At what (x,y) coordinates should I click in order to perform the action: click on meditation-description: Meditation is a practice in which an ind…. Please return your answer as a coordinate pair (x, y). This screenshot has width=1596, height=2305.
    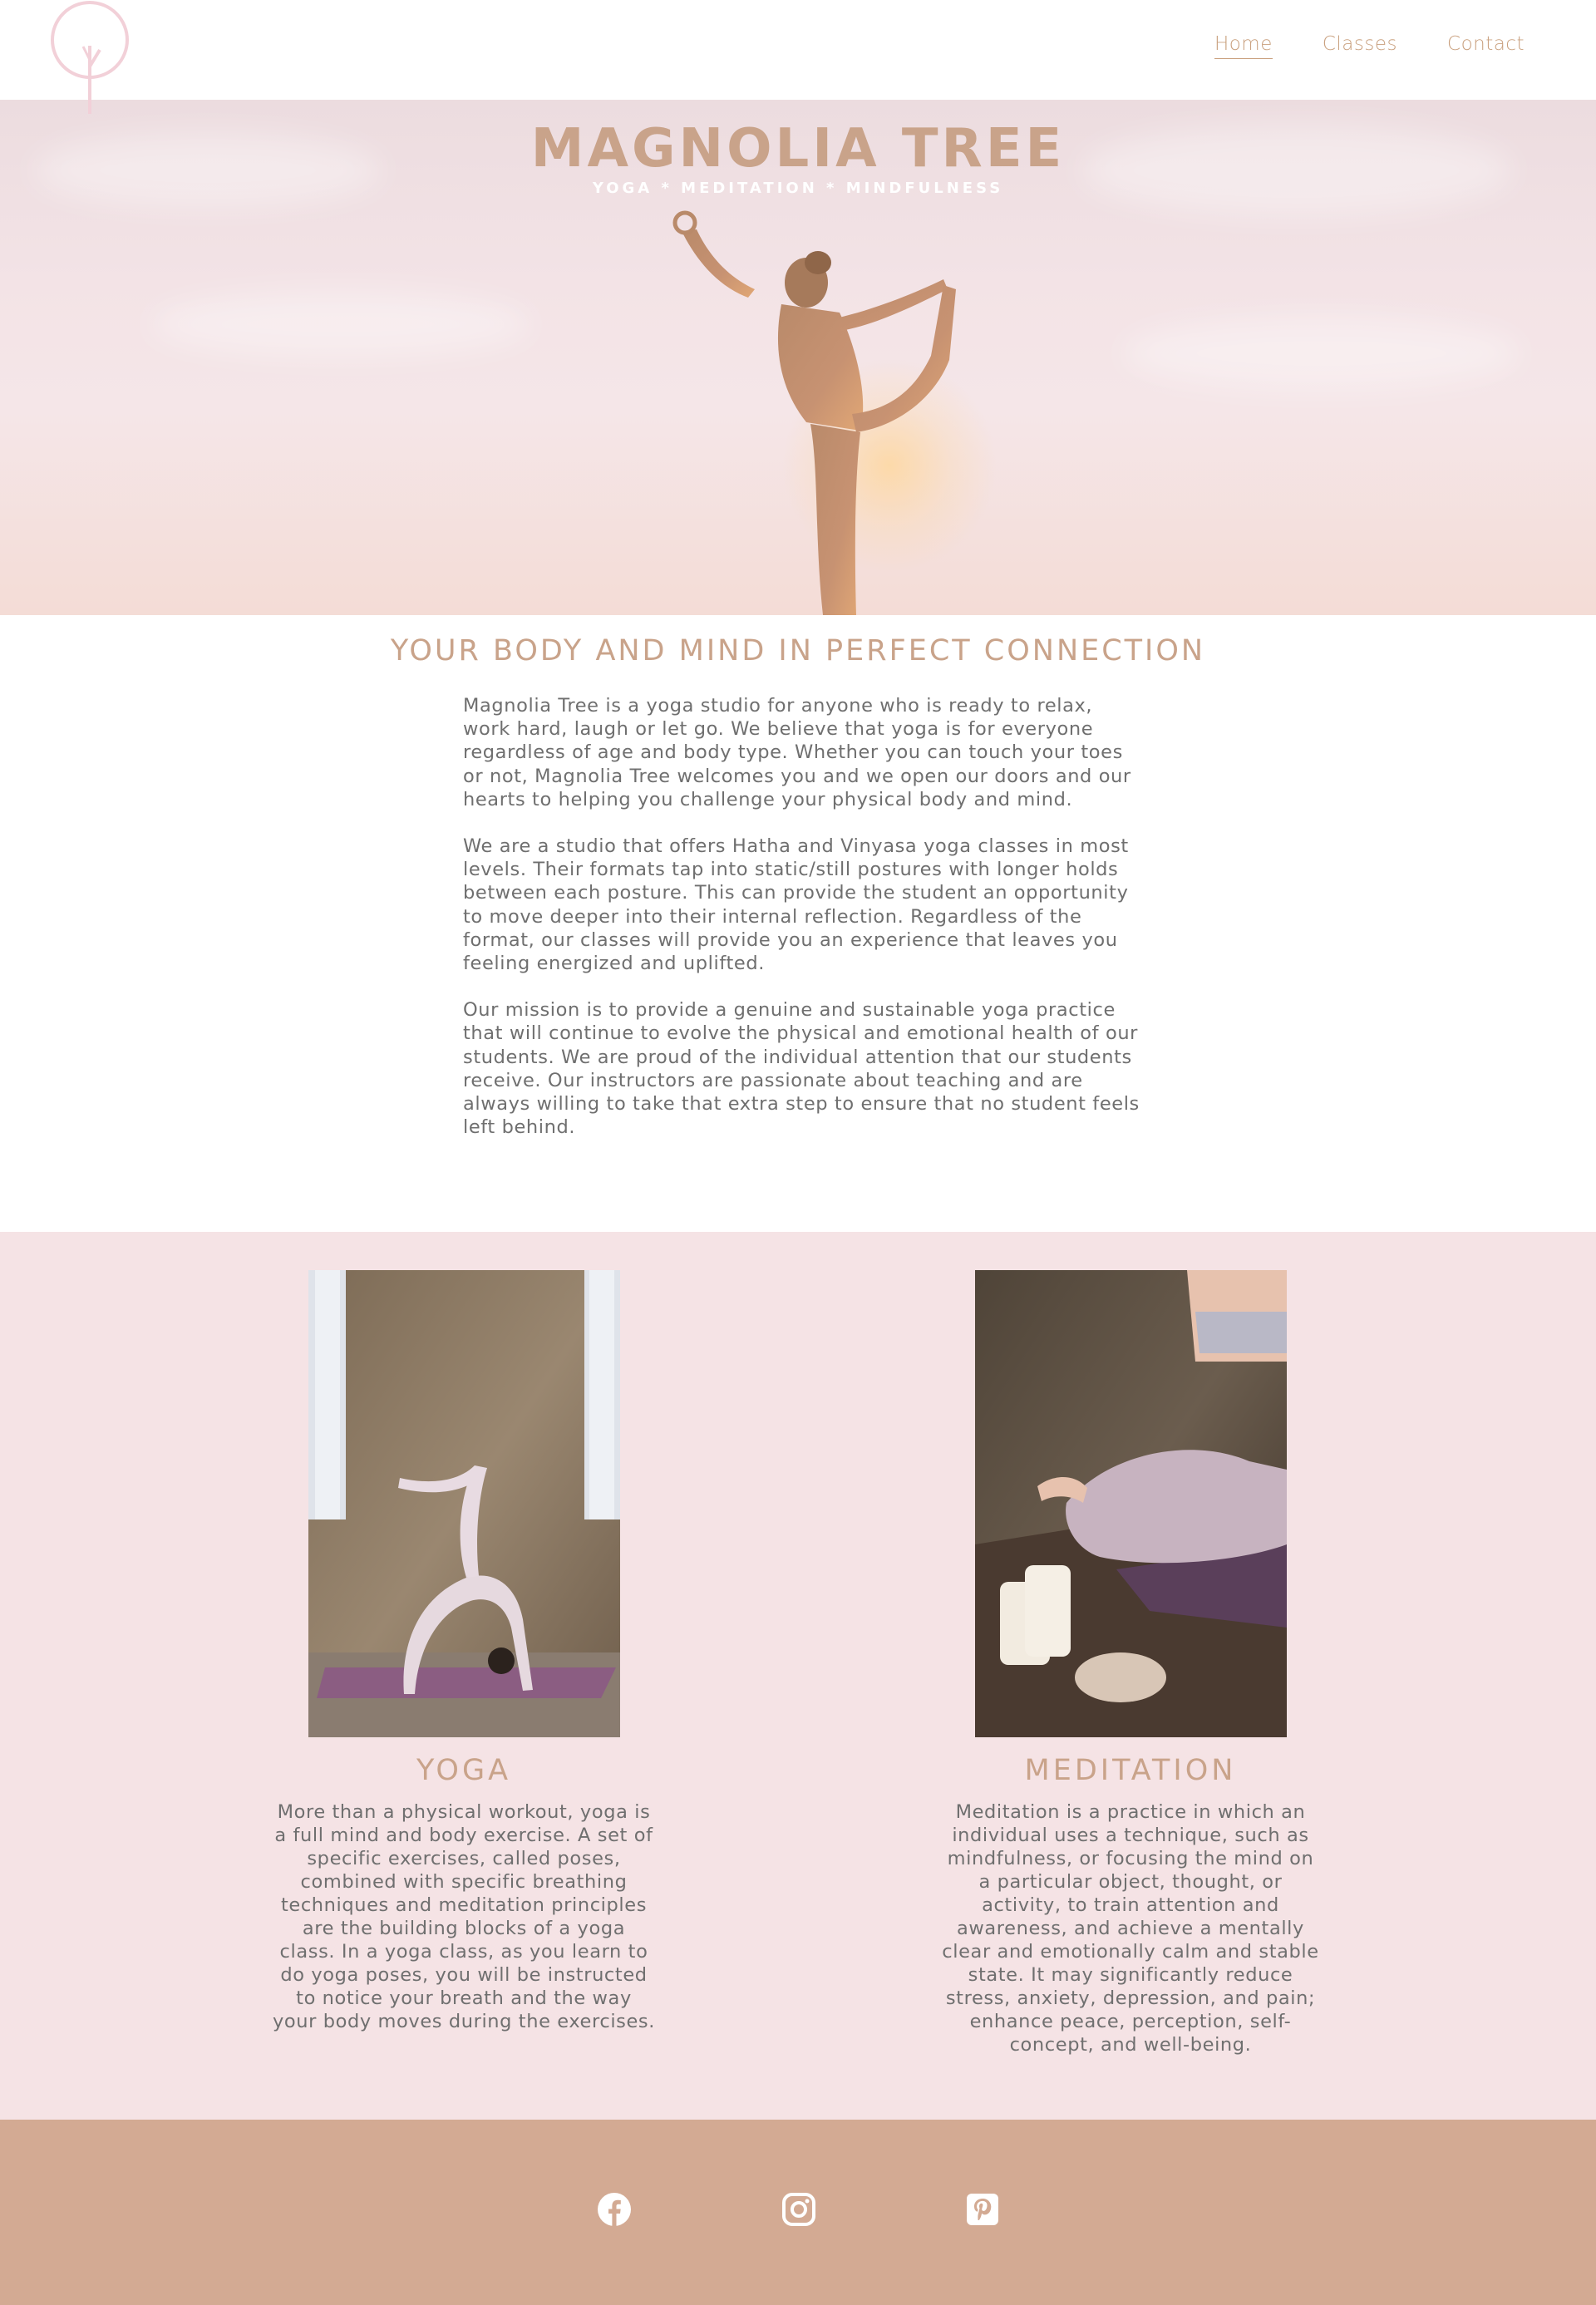
    Looking at the image, I should click on (1130, 1928).